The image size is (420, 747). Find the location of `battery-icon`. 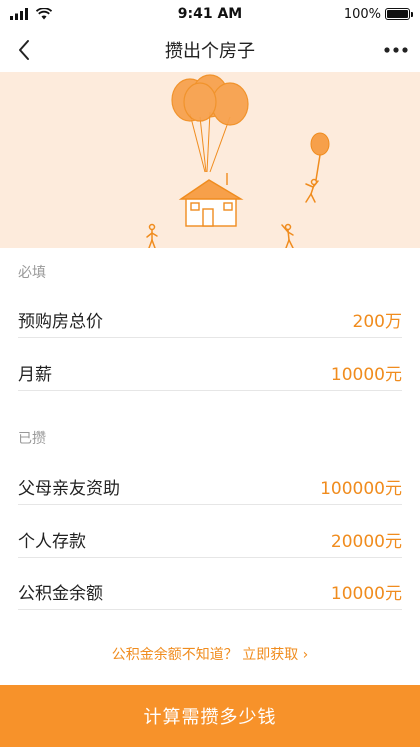

battery-icon is located at coordinates (399, 14).